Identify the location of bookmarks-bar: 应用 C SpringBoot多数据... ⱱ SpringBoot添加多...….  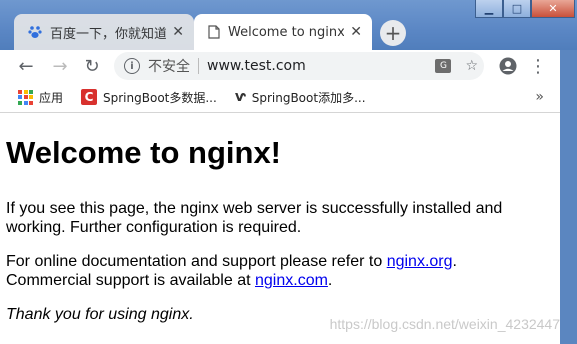
(280, 97).